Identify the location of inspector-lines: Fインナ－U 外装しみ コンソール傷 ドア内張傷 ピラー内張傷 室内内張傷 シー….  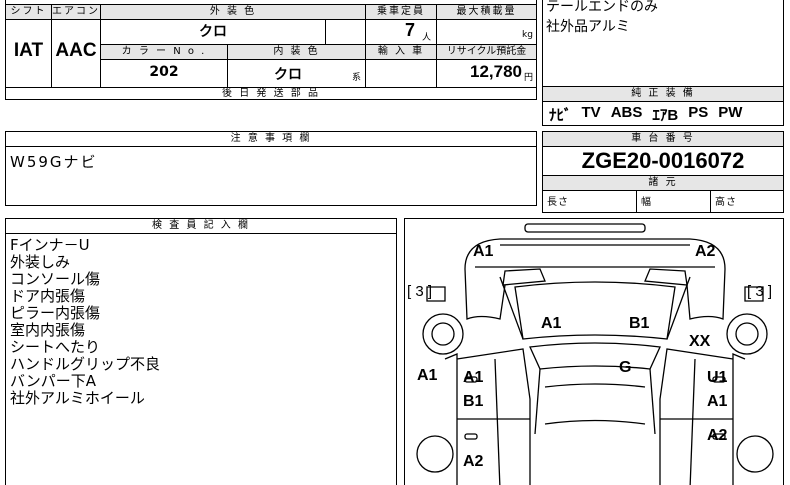
(85, 322).